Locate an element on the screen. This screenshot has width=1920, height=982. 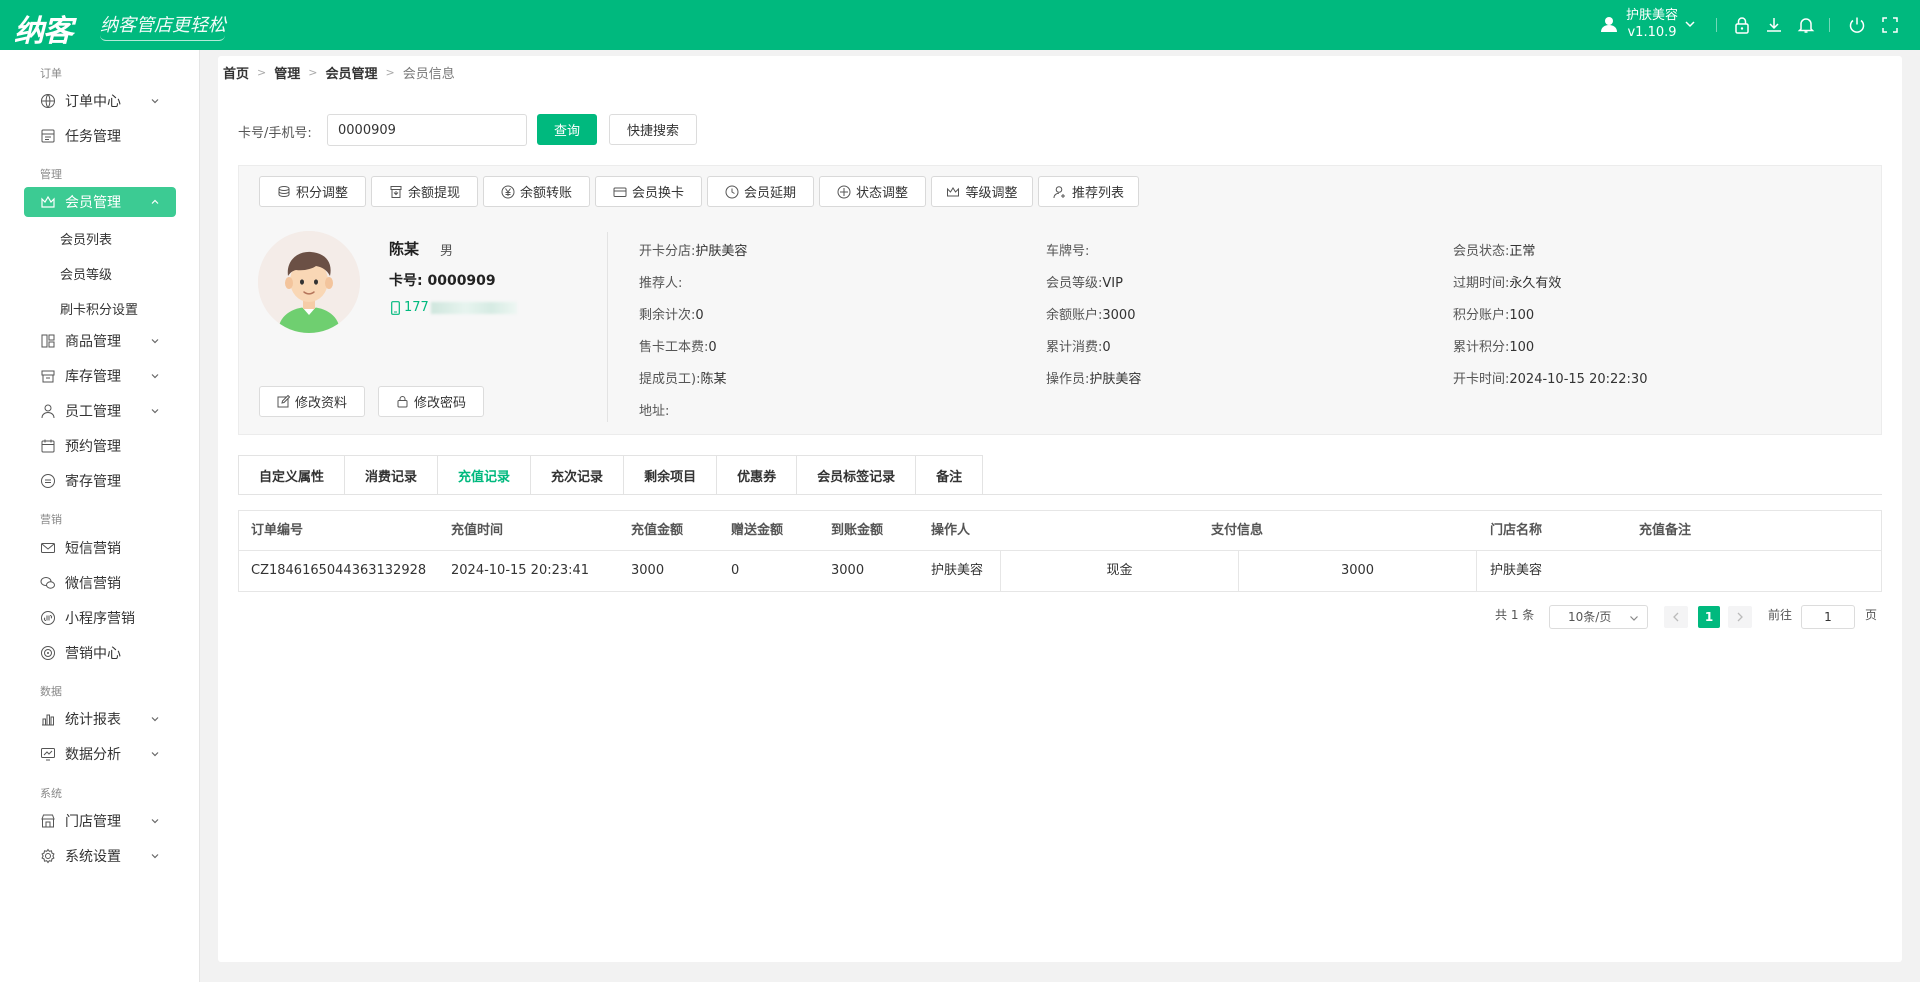
column-header: 赠送金额 is located at coordinates (757, 530).